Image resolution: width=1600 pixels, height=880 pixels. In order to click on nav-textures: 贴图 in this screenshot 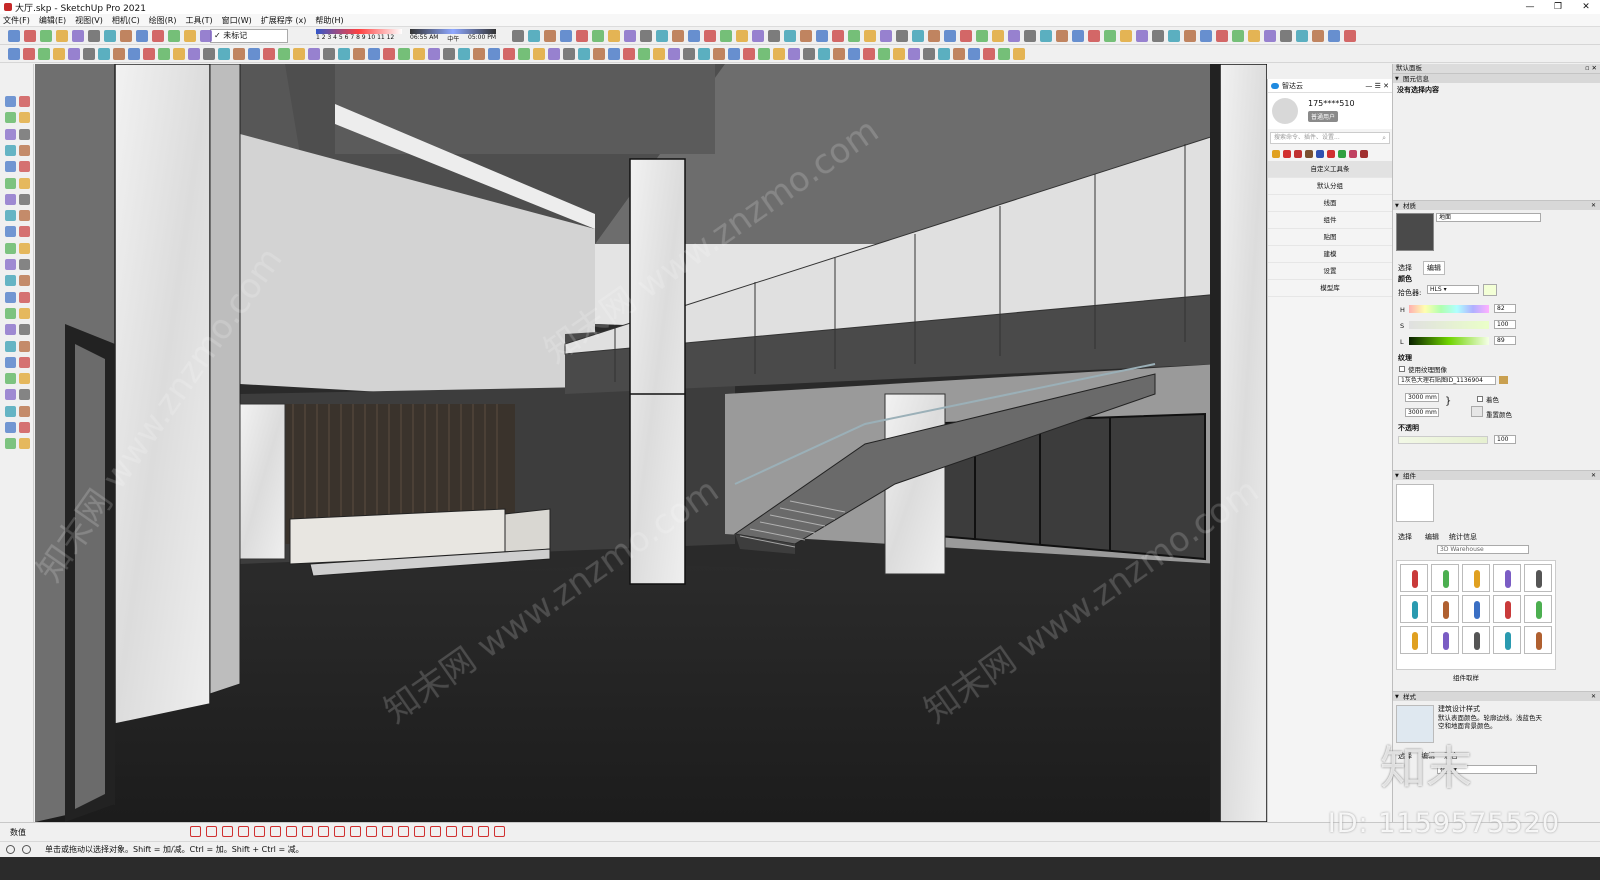, I will do `click(1330, 237)`.